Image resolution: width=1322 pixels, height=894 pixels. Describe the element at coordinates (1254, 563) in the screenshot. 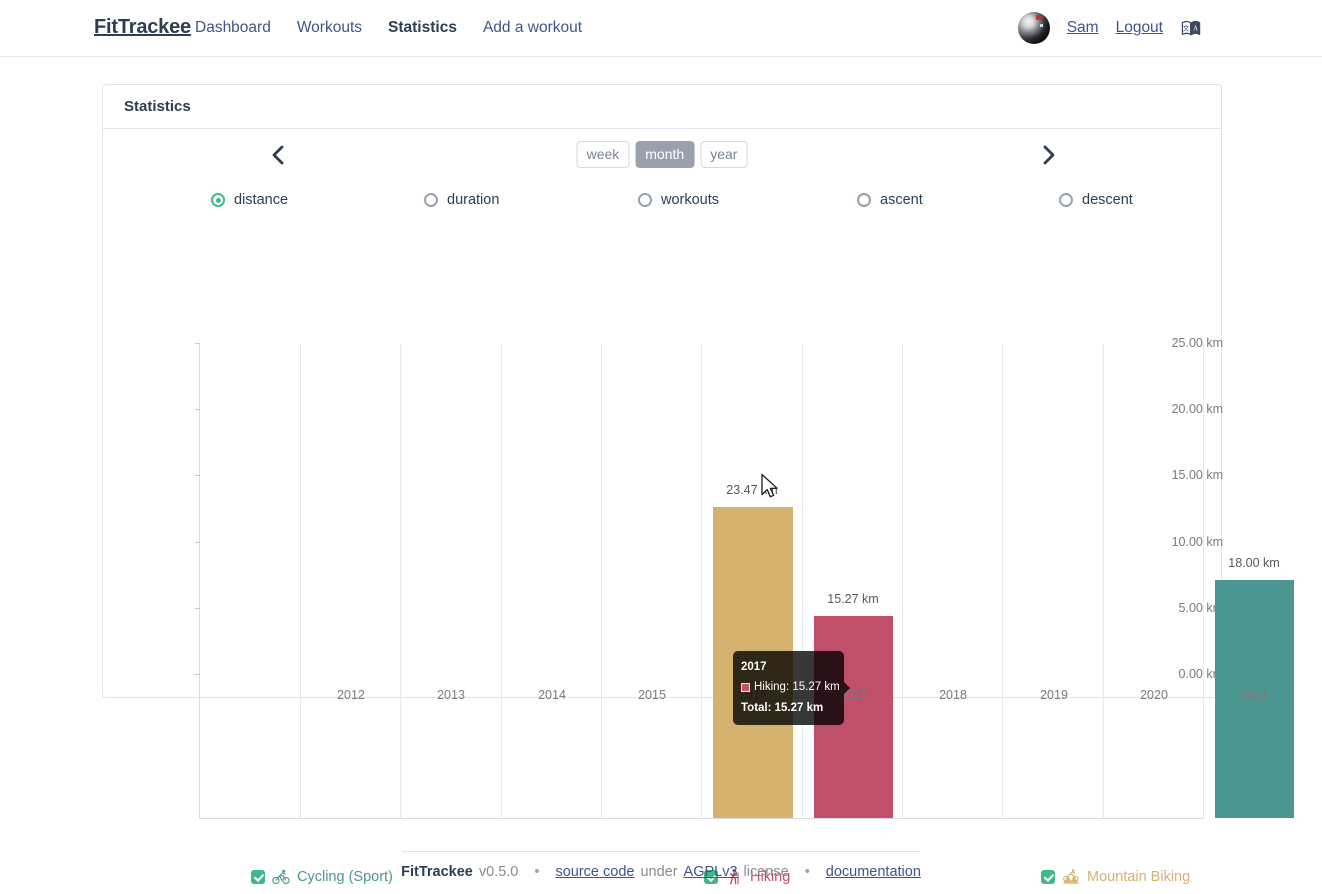

I see `bar-value-label: 18.00 km` at that location.